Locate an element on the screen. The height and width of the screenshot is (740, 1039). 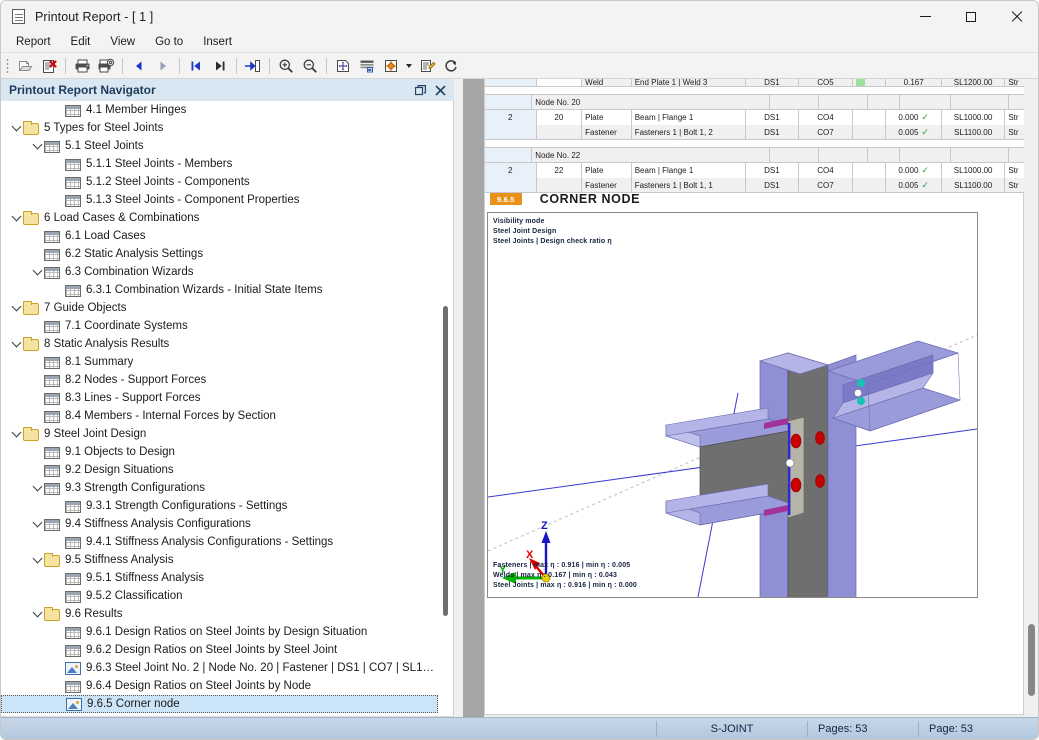
cell-node: 22 is located at coordinates (559, 170).